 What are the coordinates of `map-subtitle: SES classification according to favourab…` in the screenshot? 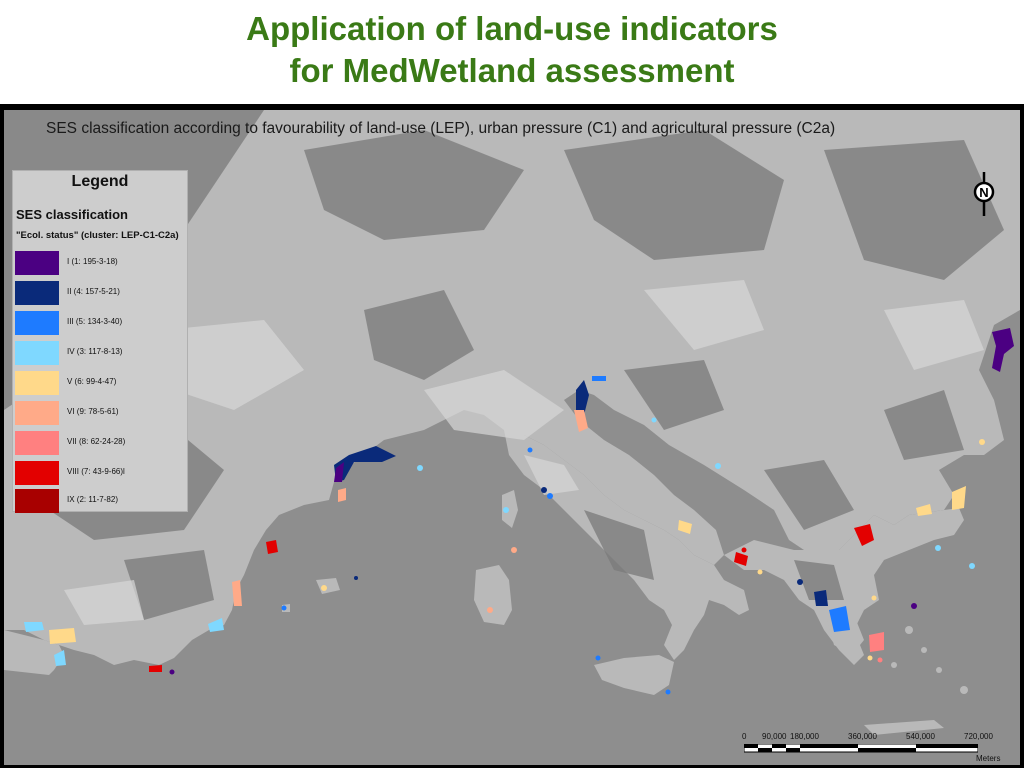 It's located at (441, 128).